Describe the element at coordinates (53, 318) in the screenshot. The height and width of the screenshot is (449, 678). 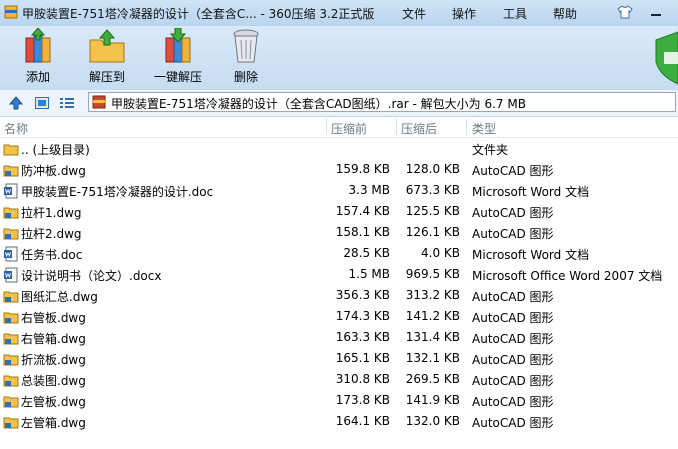
I see `file-name: 右管板.dwg` at that location.